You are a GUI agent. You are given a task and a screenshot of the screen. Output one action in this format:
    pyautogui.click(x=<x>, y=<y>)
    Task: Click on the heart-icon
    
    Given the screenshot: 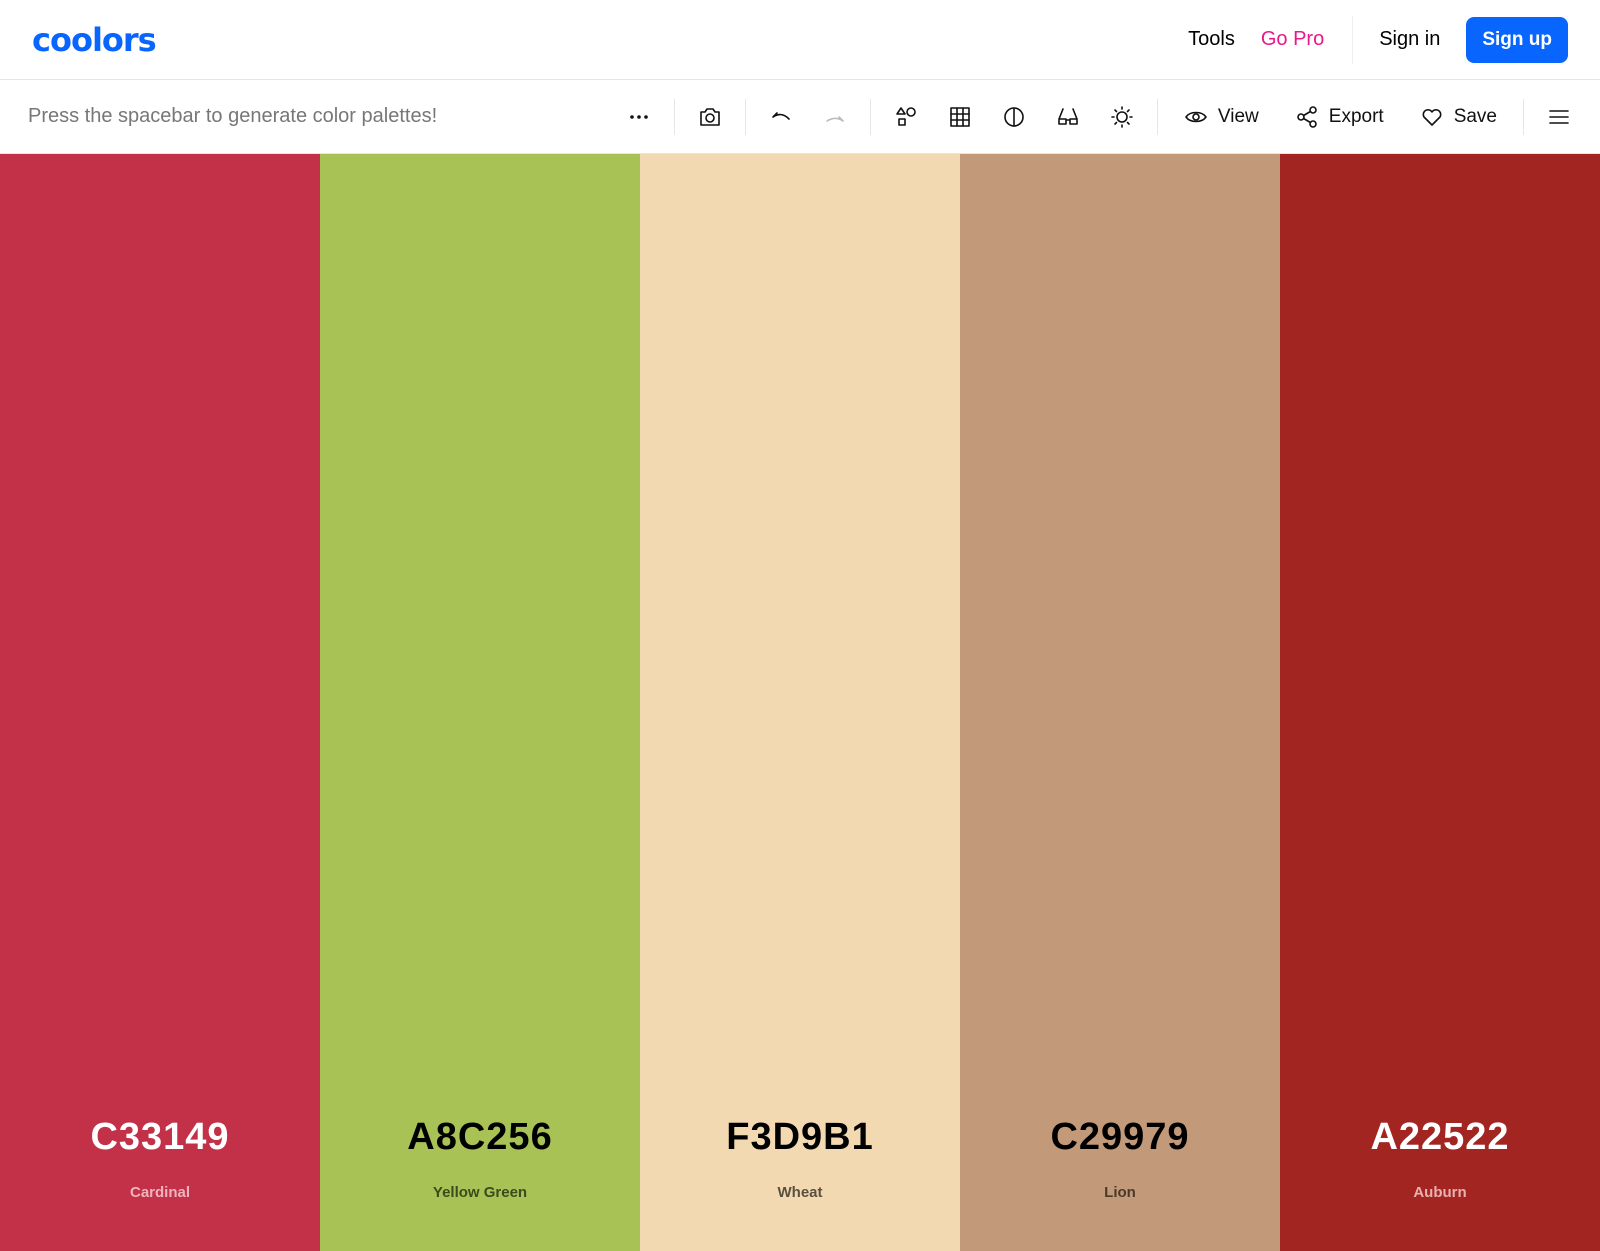 What is the action you would take?
    pyautogui.click(x=1432, y=117)
    